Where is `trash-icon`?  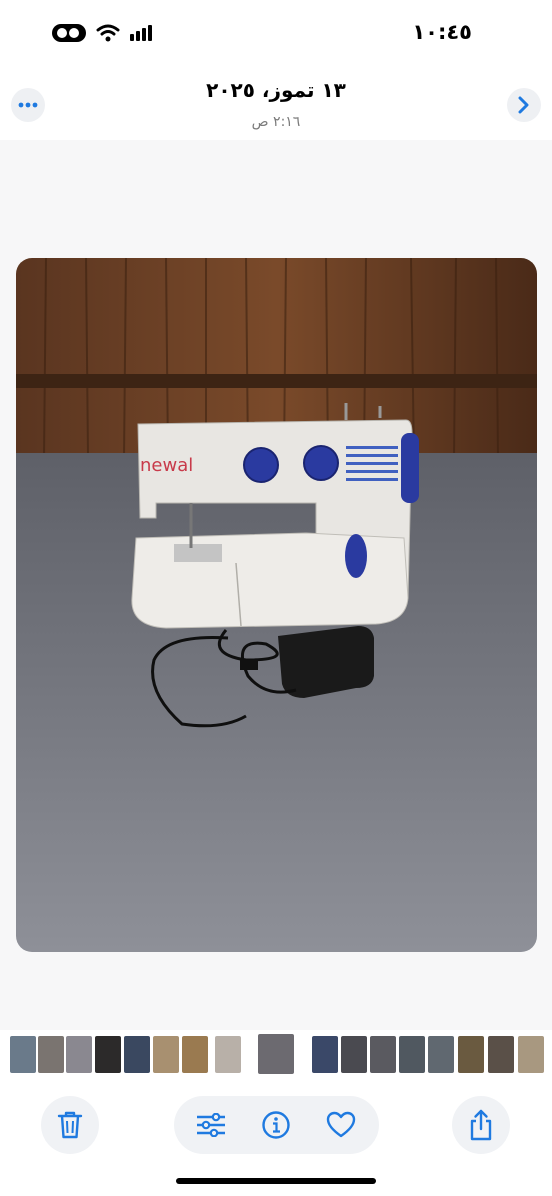 trash-icon is located at coordinates (70, 1125).